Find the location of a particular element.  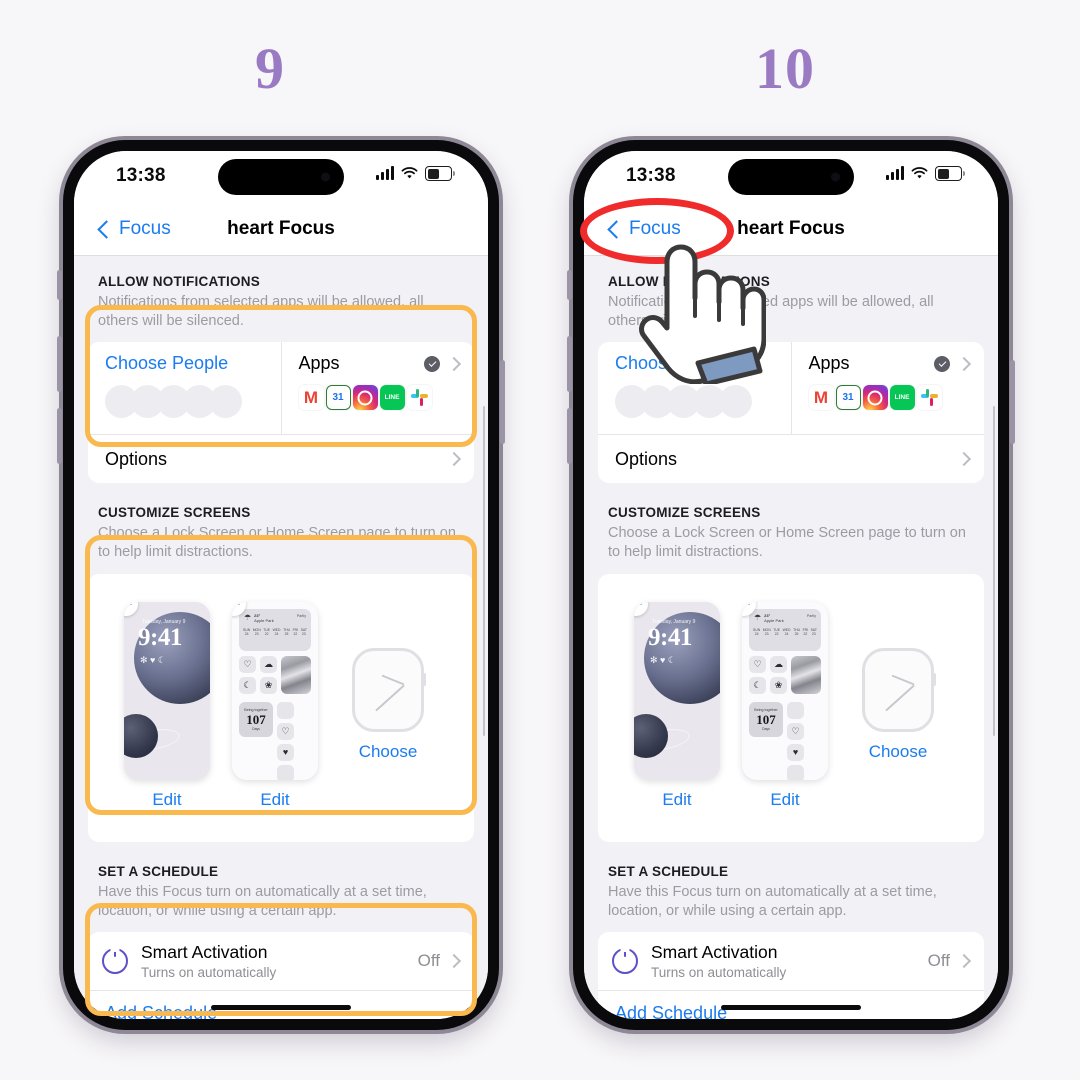

counter-title: Being together is located at coordinates (256, 709).